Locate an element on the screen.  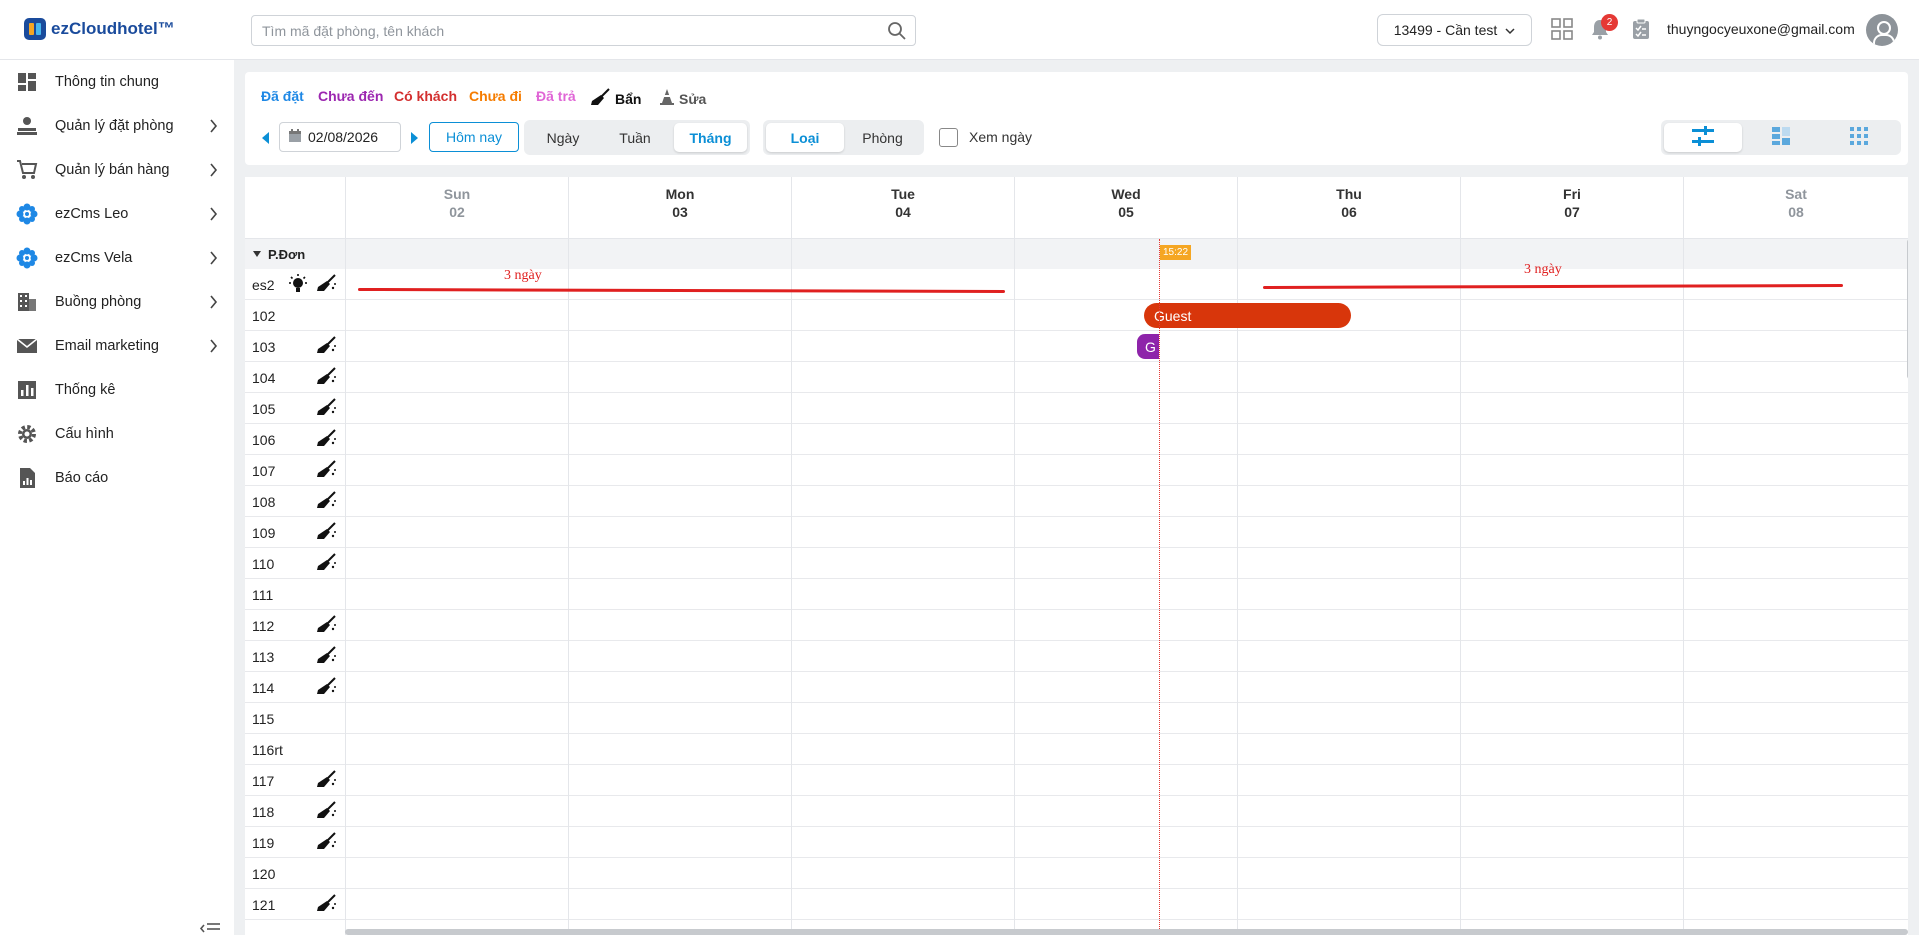
sidebar-item-sales: Quản lý bán hàng is located at coordinates (117, 170).